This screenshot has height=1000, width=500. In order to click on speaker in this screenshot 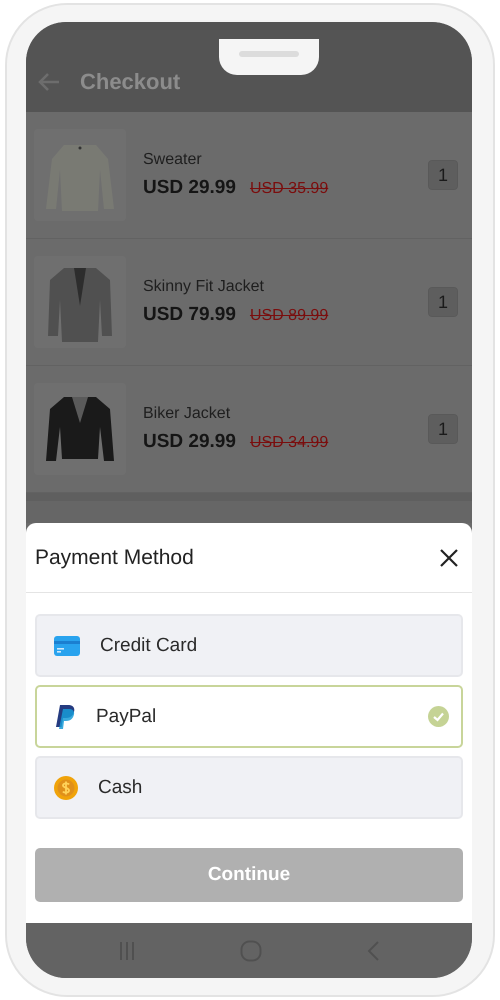, I will do `click(269, 54)`.